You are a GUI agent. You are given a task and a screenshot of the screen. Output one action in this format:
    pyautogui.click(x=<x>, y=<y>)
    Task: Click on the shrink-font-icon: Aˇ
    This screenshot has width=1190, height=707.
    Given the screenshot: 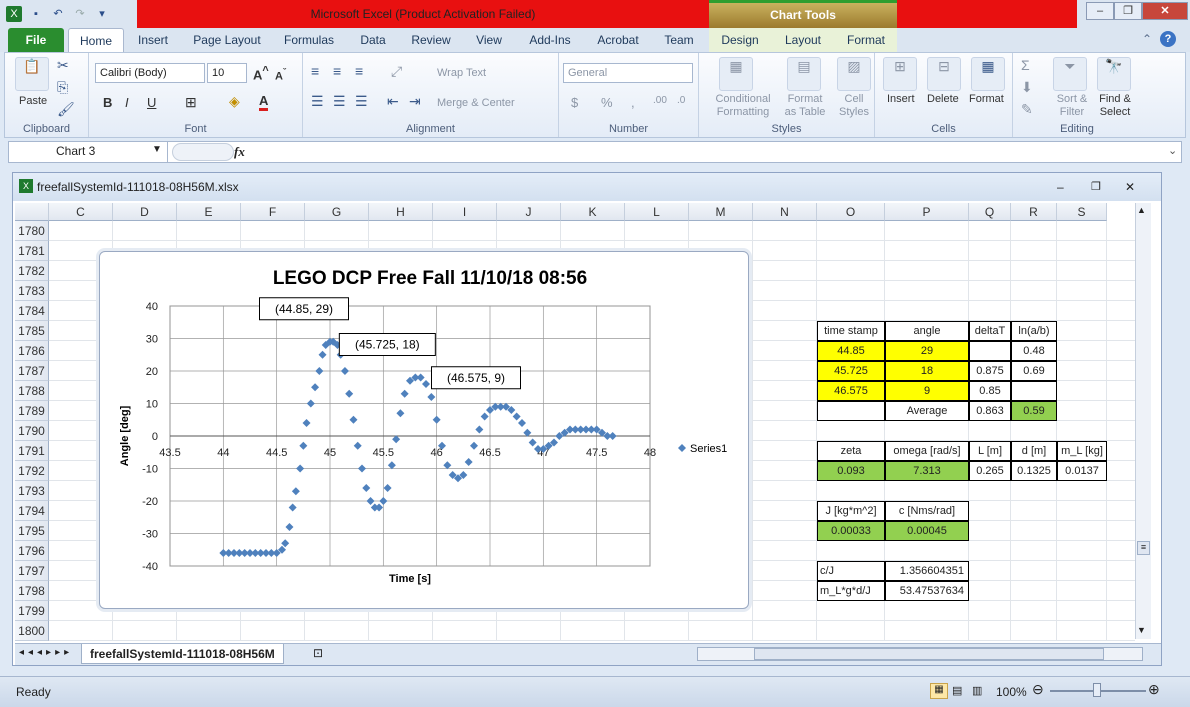 What is the action you would take?
    pyautogui.click(x=280, y=75)
    